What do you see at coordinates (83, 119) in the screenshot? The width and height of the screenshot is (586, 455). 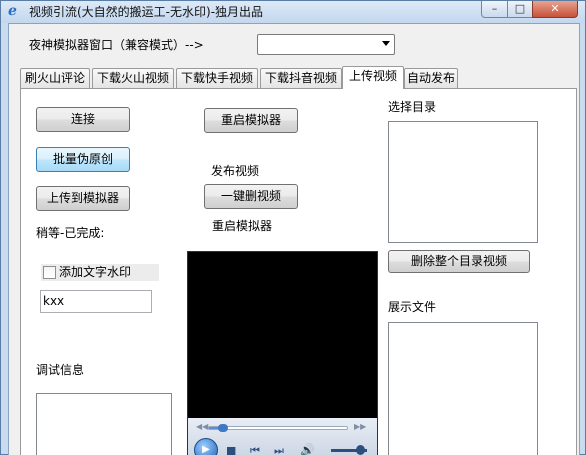 I see `connect-button: 连接` at bounding box center [83, 119].